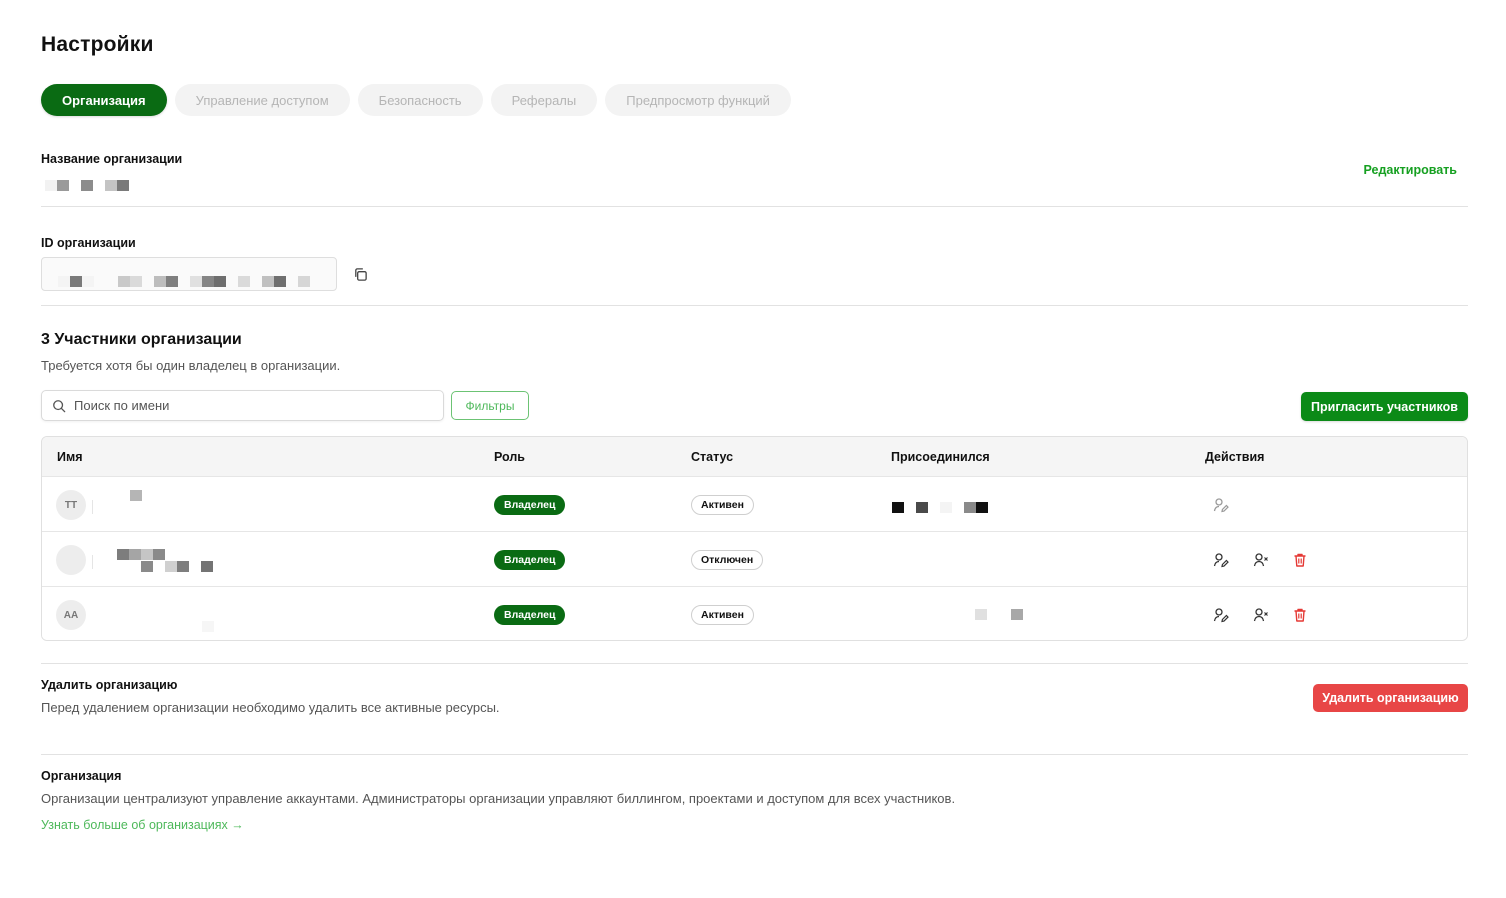 The image size is (1506, 898). I want to click on avatar: AA, so click(71, 615).